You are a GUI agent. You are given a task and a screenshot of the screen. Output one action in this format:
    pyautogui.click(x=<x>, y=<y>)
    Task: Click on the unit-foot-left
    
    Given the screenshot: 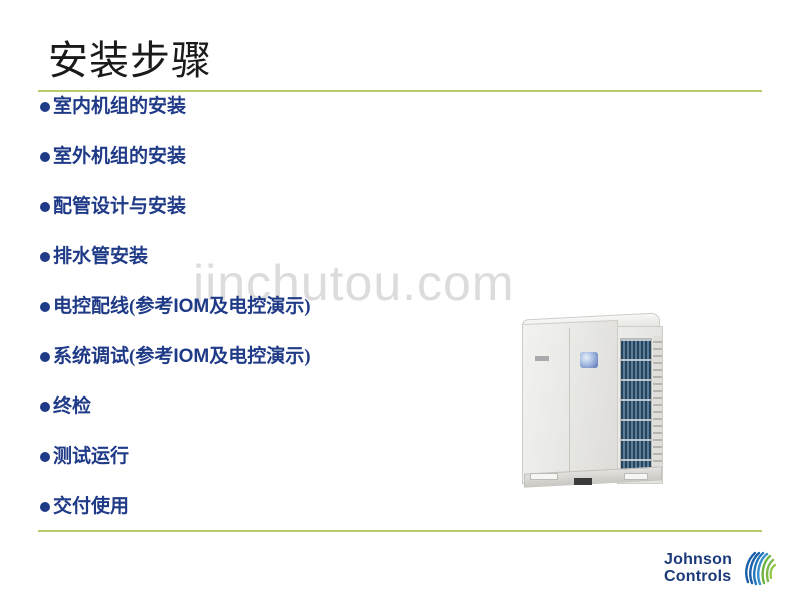 What is the action you would take?
    pyautogui.click(x=544, y=476)
    